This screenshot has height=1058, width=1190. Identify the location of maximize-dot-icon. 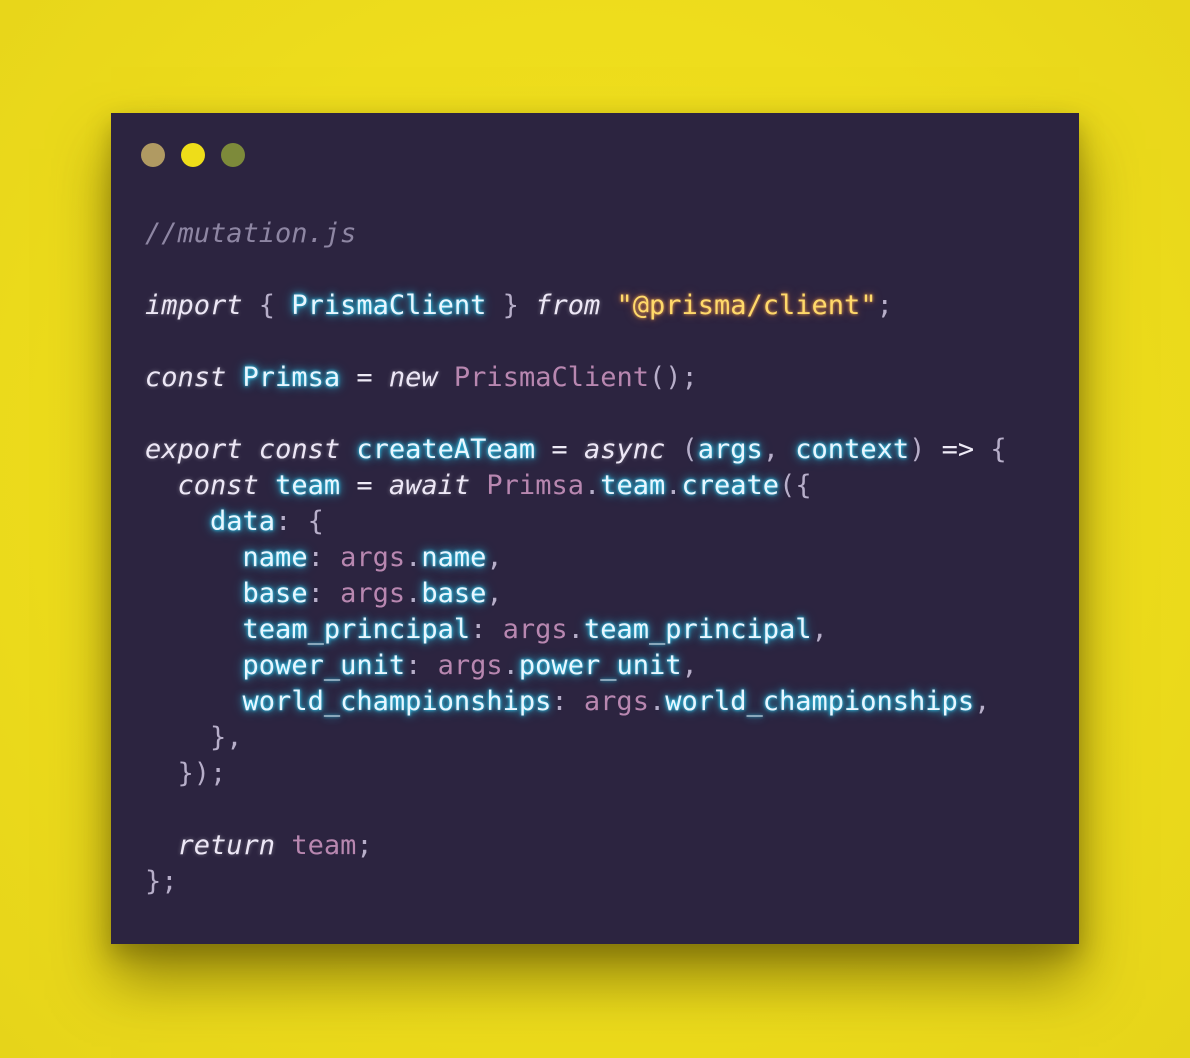
(233, 155).